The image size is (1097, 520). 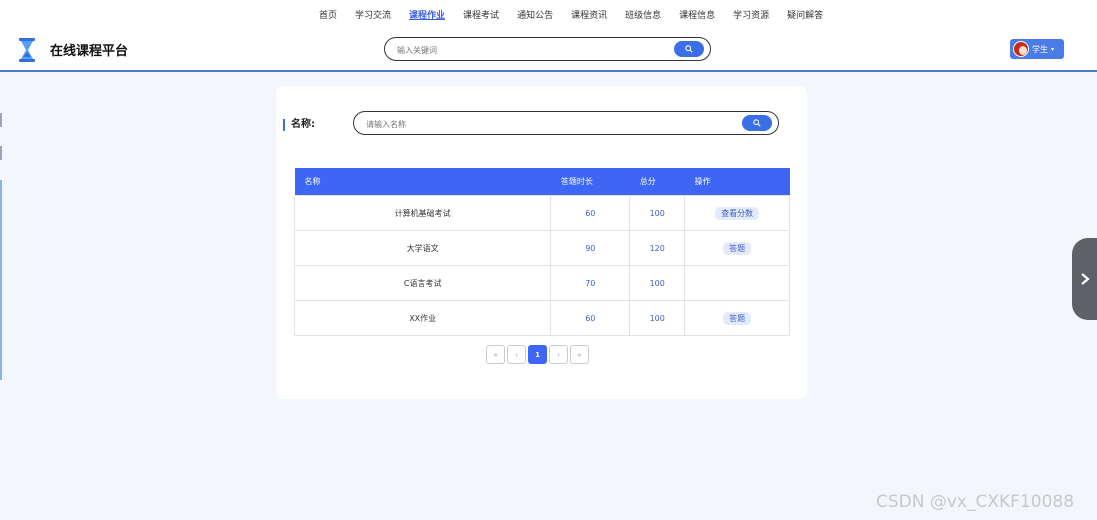 I want to click on nav-item-notices: 通知公告, so click(x=535, y=16).